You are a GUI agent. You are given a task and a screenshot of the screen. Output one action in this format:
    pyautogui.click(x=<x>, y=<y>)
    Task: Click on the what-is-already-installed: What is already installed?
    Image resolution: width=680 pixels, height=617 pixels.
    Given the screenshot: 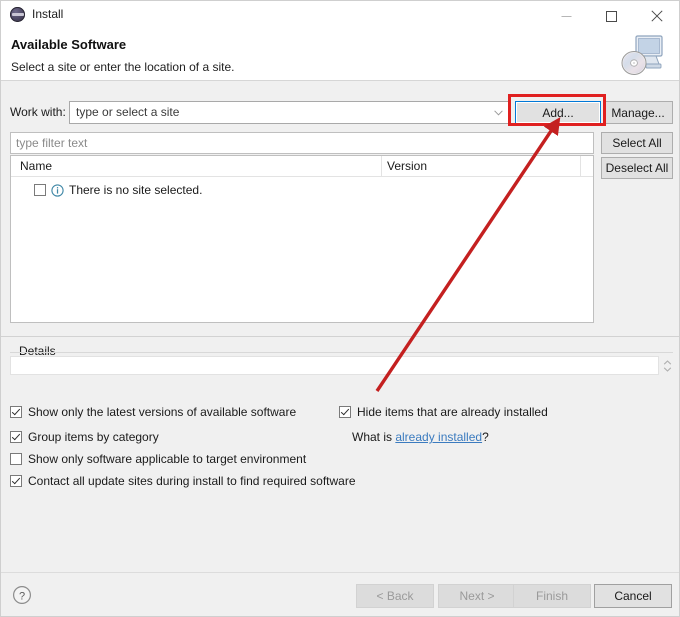 What is the action you would take?
    pyautogui.click(x=420, y=437)
    